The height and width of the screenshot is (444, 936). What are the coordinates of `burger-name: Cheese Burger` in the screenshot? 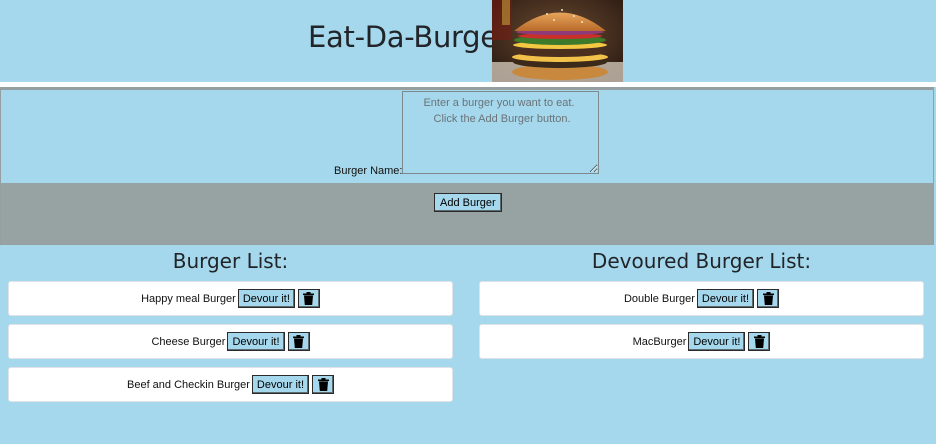 It's located at (188, 341).